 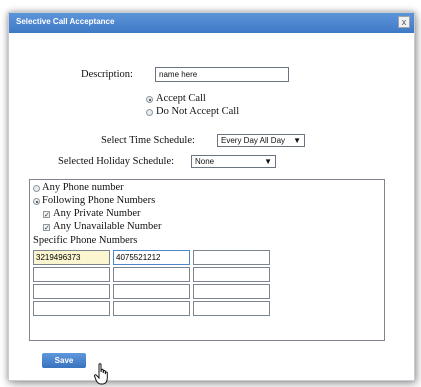 I want to click on save-button: Save, so click(x=64, y=360).